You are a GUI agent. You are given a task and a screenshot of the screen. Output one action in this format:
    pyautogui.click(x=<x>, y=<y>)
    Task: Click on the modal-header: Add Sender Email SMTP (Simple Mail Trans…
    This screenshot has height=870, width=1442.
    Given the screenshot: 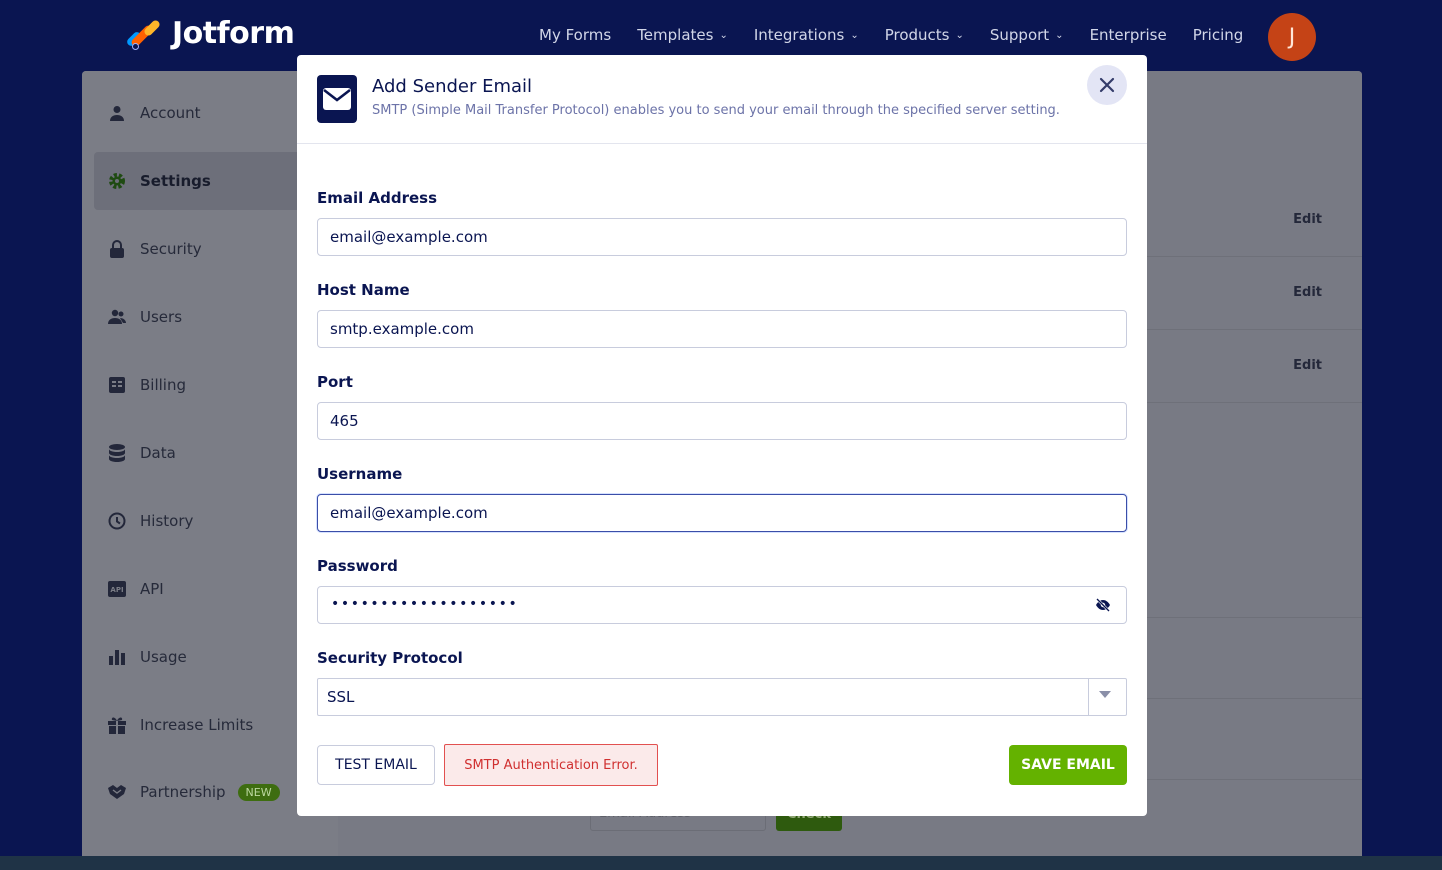 What is the action you would take?
    pyautogui.click(x=722, y=99)
    